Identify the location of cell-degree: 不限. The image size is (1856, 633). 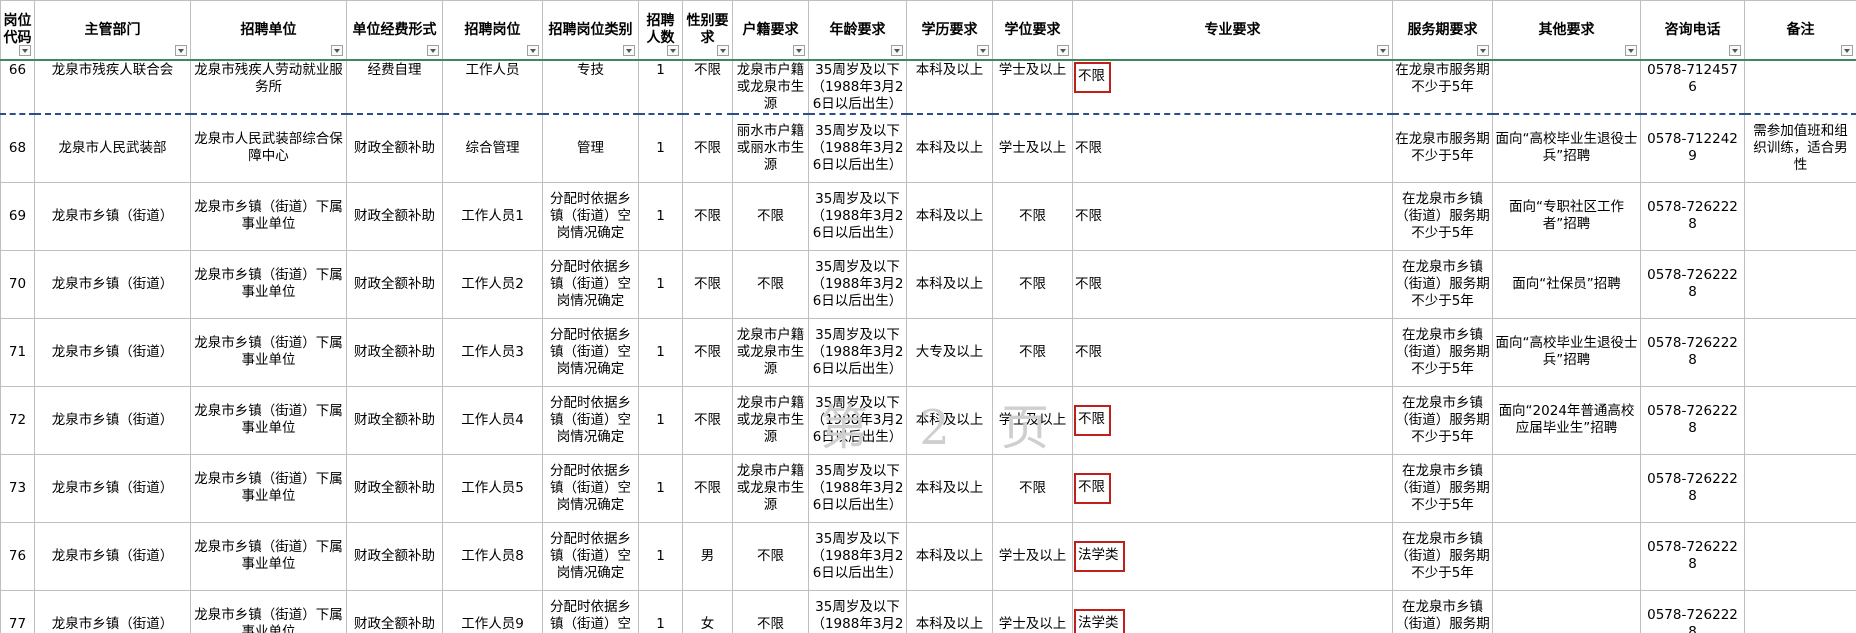
(1032, 216).